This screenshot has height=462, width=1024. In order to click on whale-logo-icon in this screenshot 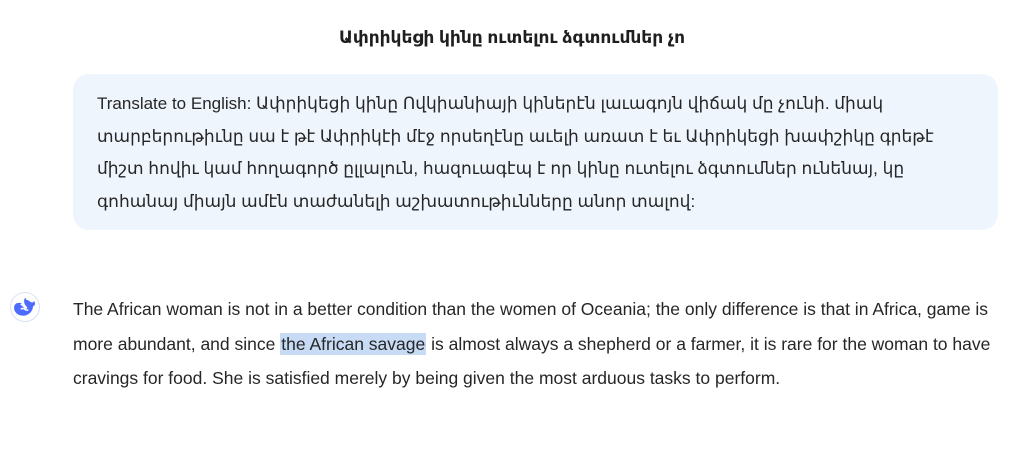, I will do `click(25, 307)`.